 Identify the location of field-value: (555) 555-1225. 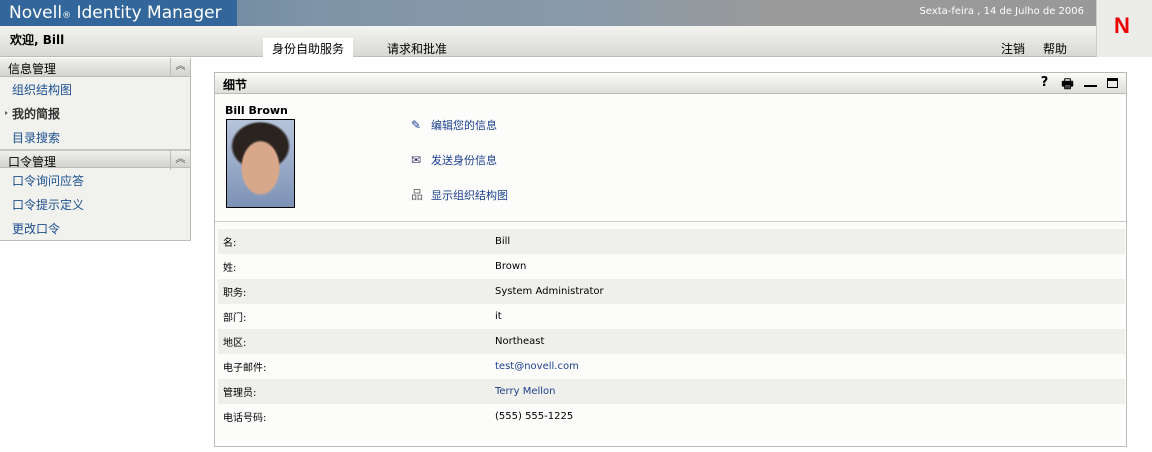
(534, 416).